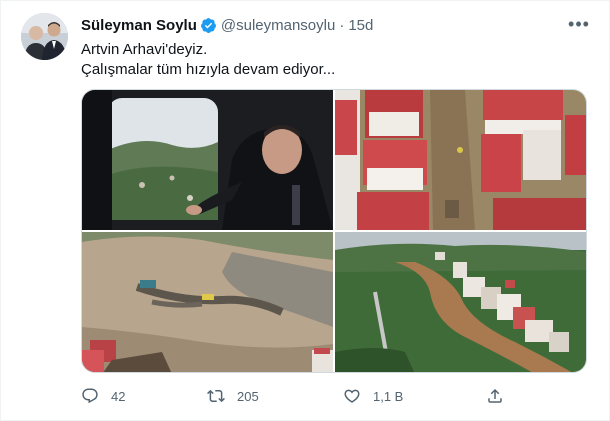  Describe the element at coordinates (233, 396) in the screenshot. I see `retweet-button: 205` at that location.